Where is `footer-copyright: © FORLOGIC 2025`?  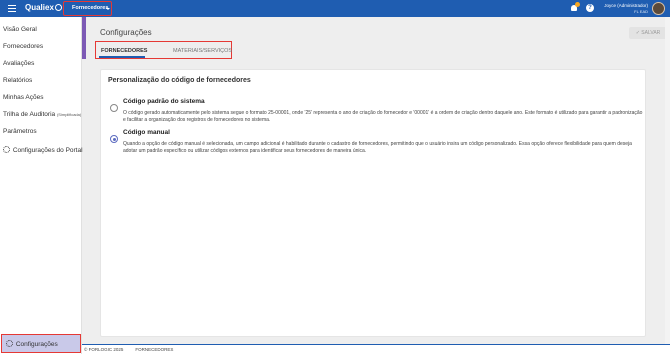 footer-copyright: © FORLOGIC 2025 is located at coordinates (104, 349).